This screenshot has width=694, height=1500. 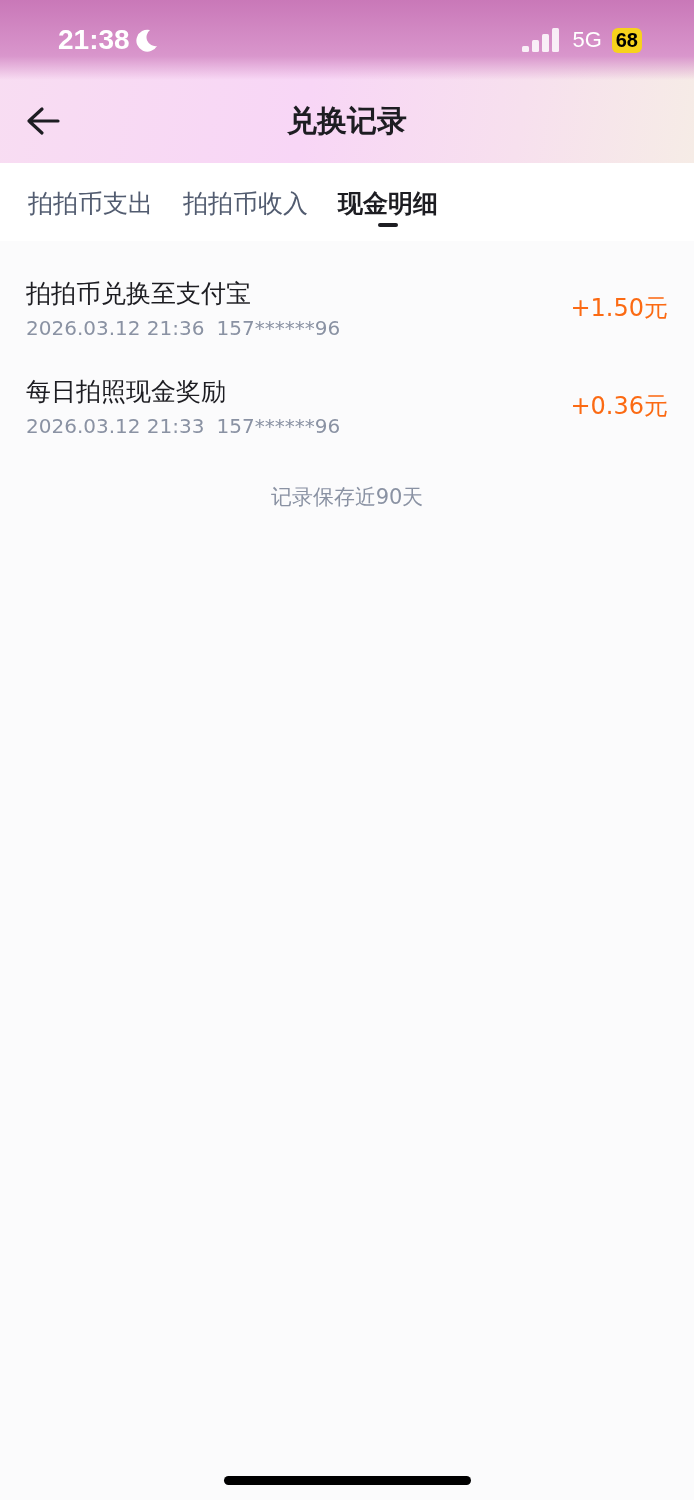 What do you see at coordinates (541, 40) in the screenshot?
I see `signal-icon` at bounding box center [541, 40].